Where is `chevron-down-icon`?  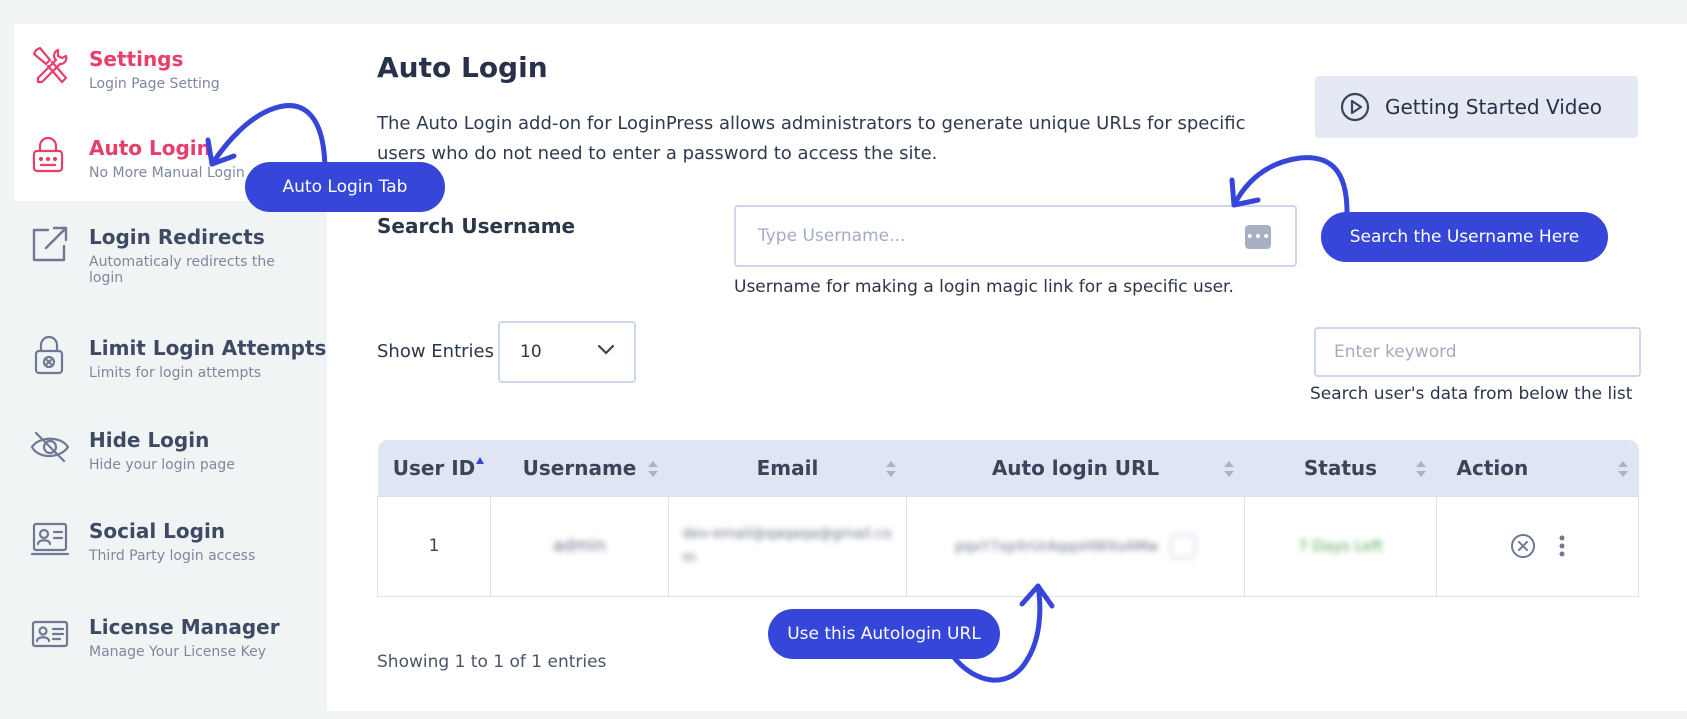
chevron-down-icon is located at coordinates (606, 349).